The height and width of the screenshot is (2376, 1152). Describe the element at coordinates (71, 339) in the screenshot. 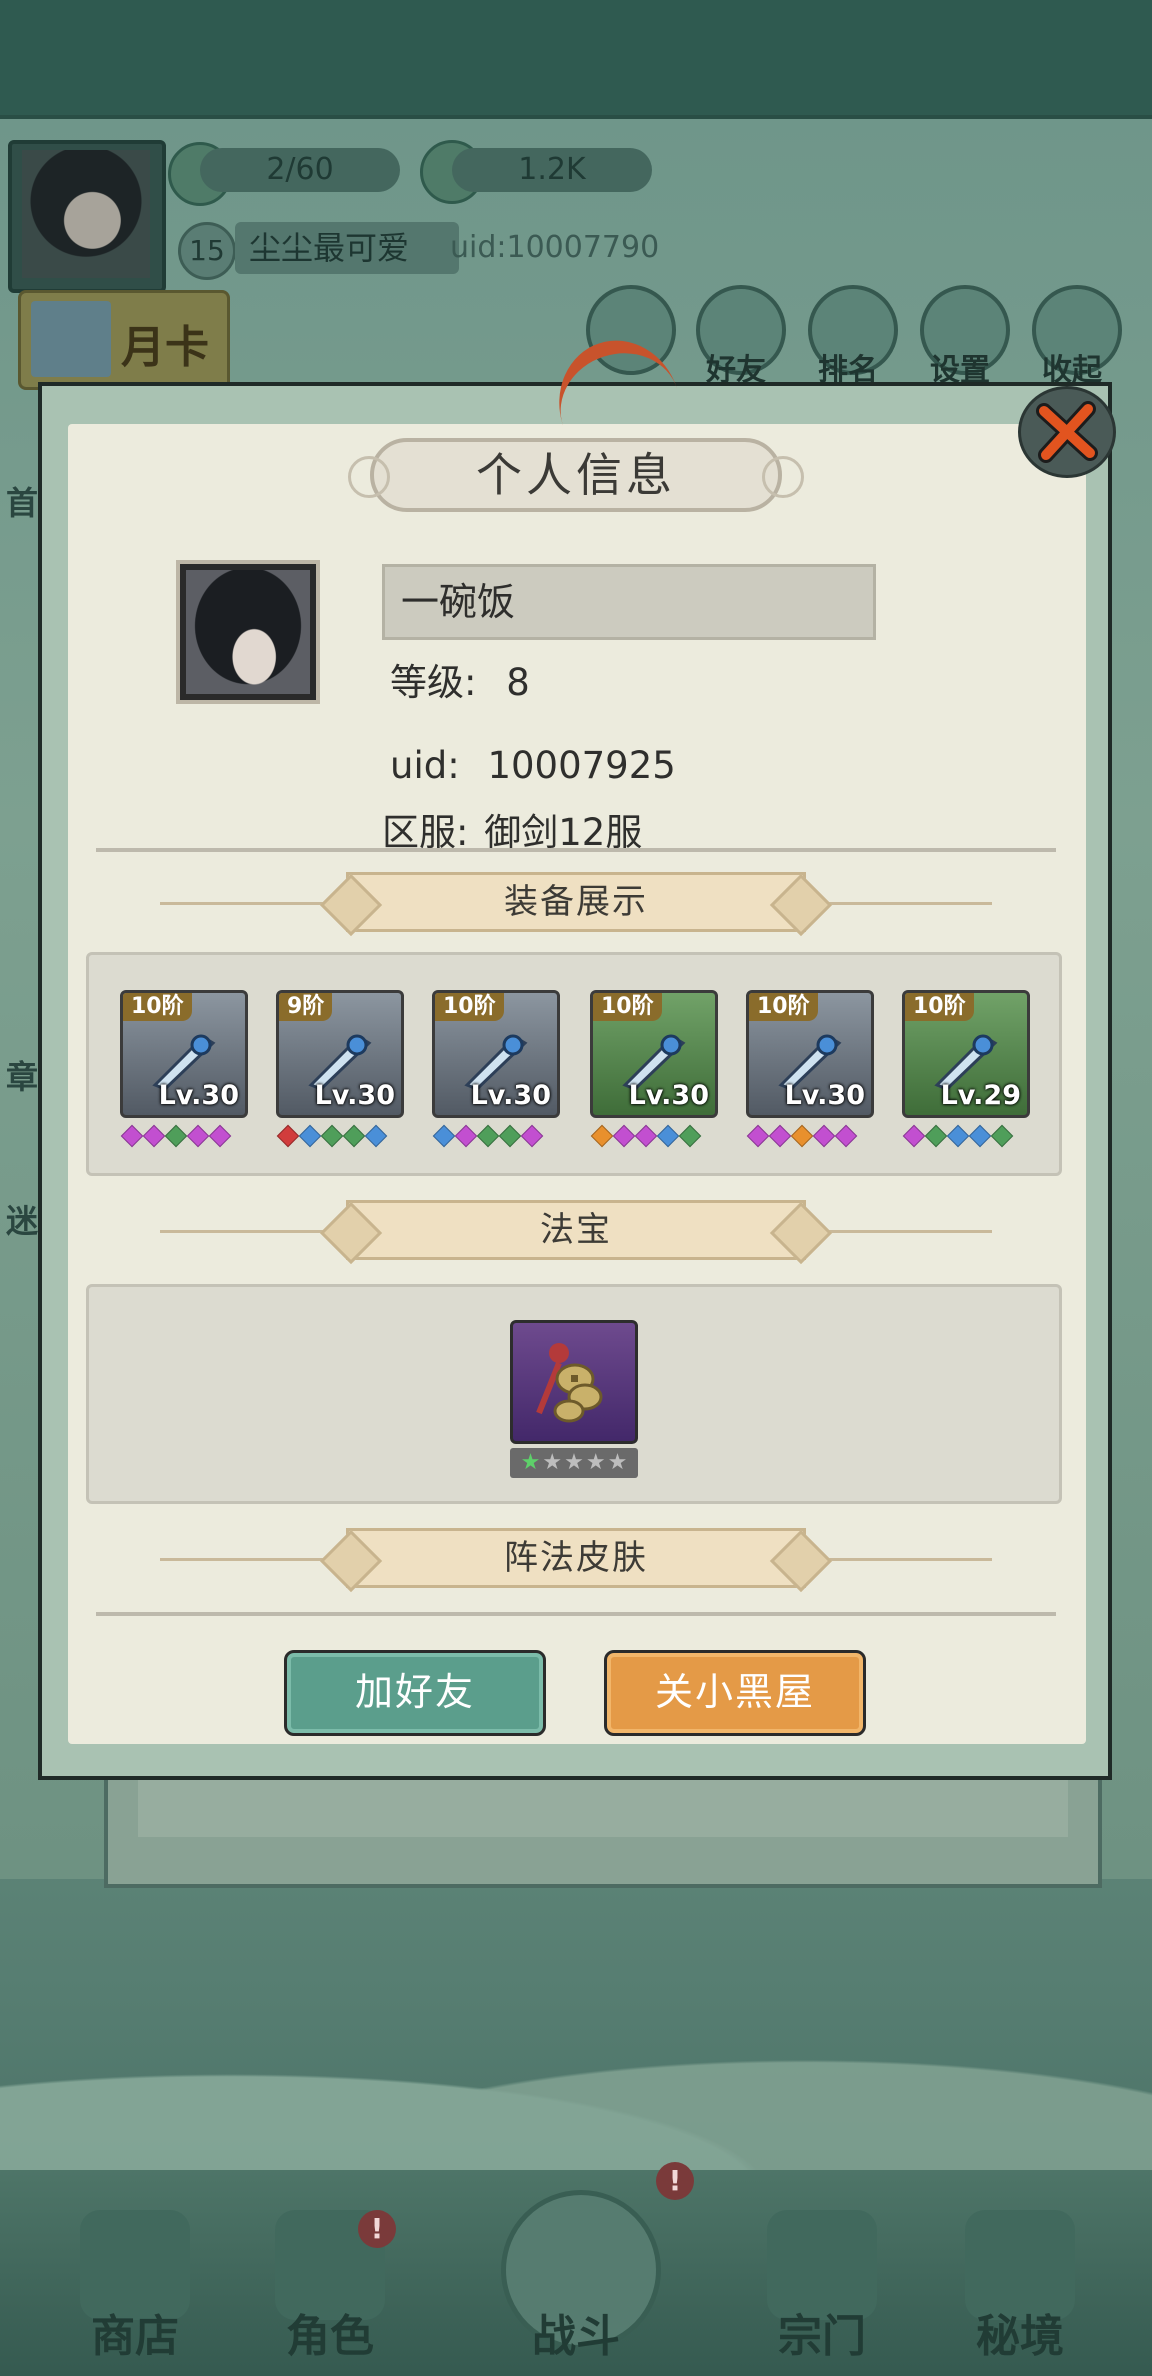

I see `card-icon` at that location.